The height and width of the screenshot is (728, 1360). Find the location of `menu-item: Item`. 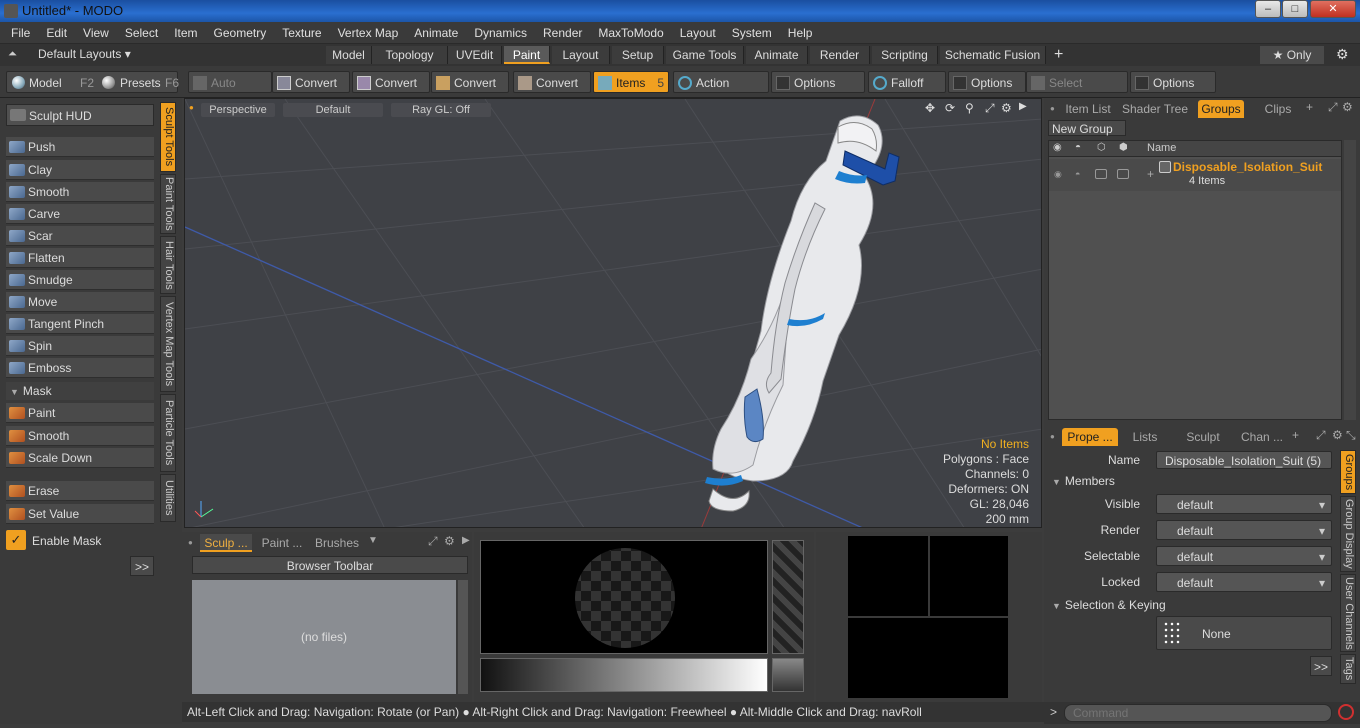

menu-item: Item is located at coordinates (185, 33).